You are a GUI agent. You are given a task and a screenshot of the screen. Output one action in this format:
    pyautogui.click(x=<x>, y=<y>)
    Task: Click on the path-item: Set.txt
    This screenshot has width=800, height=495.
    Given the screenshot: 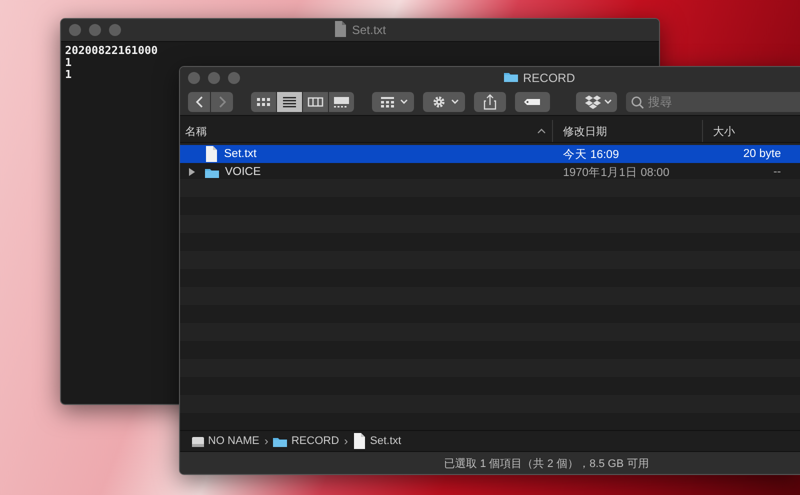 What is the action you would take?
    pyautogui.click(x=386, y=441)
    